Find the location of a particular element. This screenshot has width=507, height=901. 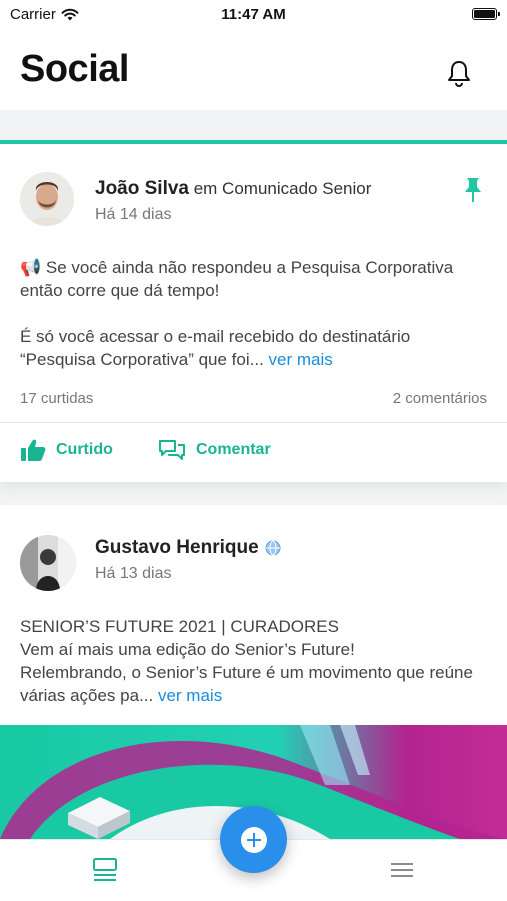

like-label: Curtido is located at coordinates (84, 449).